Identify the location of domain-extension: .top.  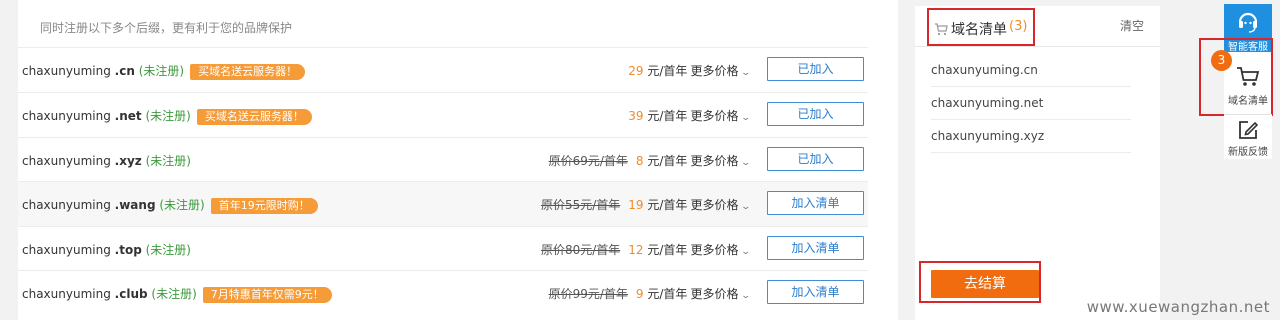
(128, 250).